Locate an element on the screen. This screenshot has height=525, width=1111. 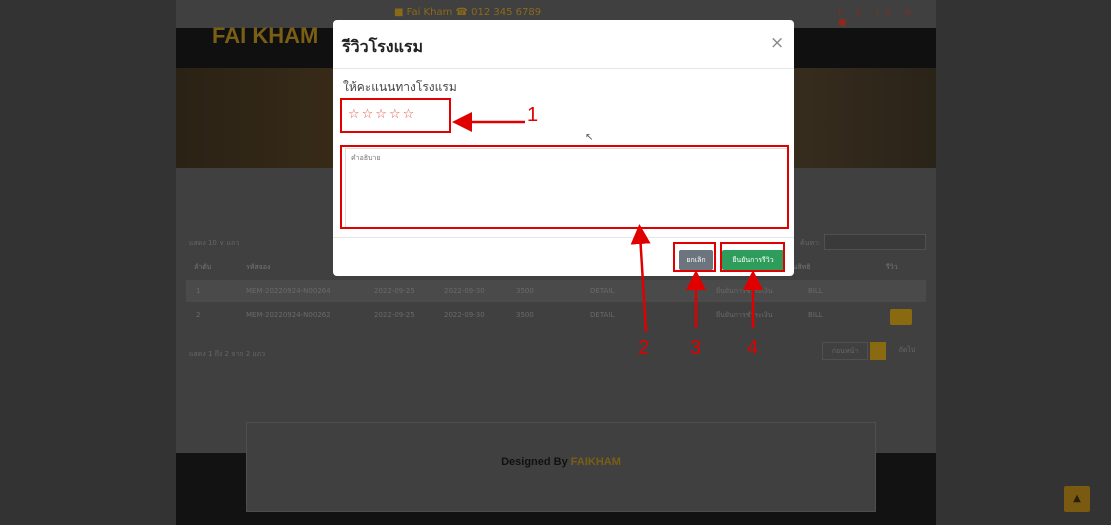
annotation-label-4: 4 is located at coordinates (753, 348).